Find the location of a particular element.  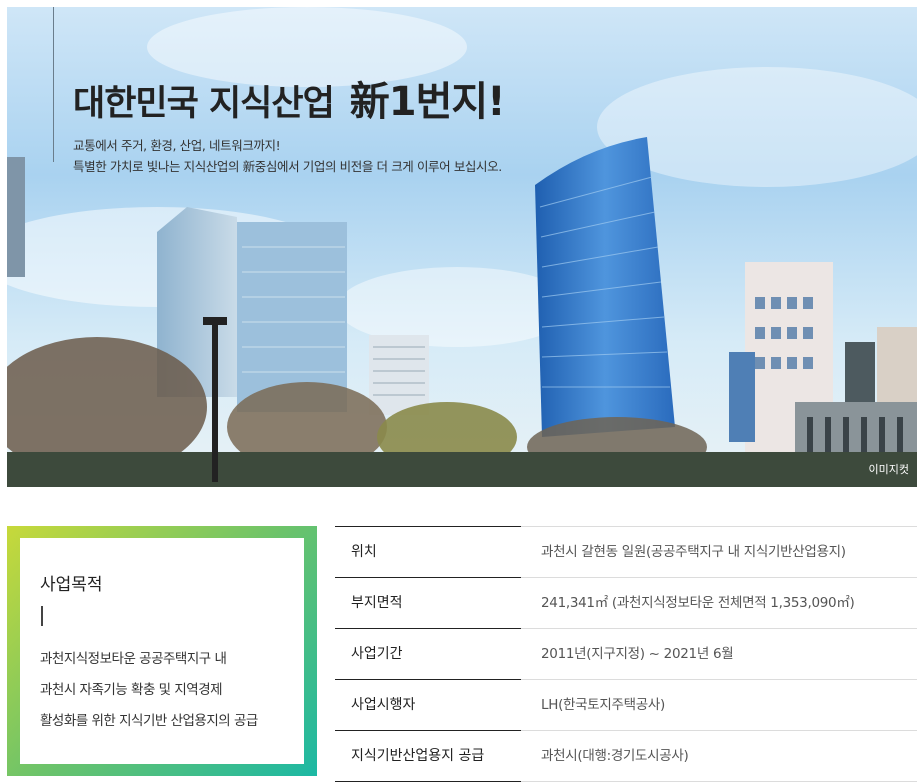

info-label: 사업기간 is located at coordinates (377, 654).